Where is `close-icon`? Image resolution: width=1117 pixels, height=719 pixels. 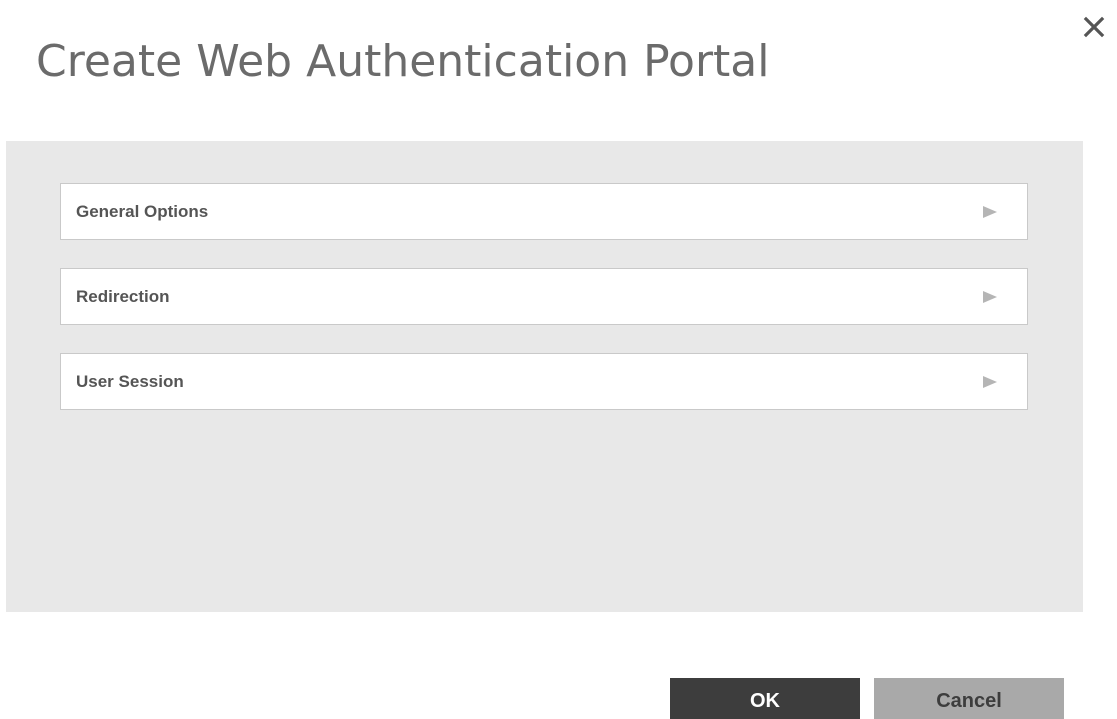 close-icon is located at coordinates (1094, 27).